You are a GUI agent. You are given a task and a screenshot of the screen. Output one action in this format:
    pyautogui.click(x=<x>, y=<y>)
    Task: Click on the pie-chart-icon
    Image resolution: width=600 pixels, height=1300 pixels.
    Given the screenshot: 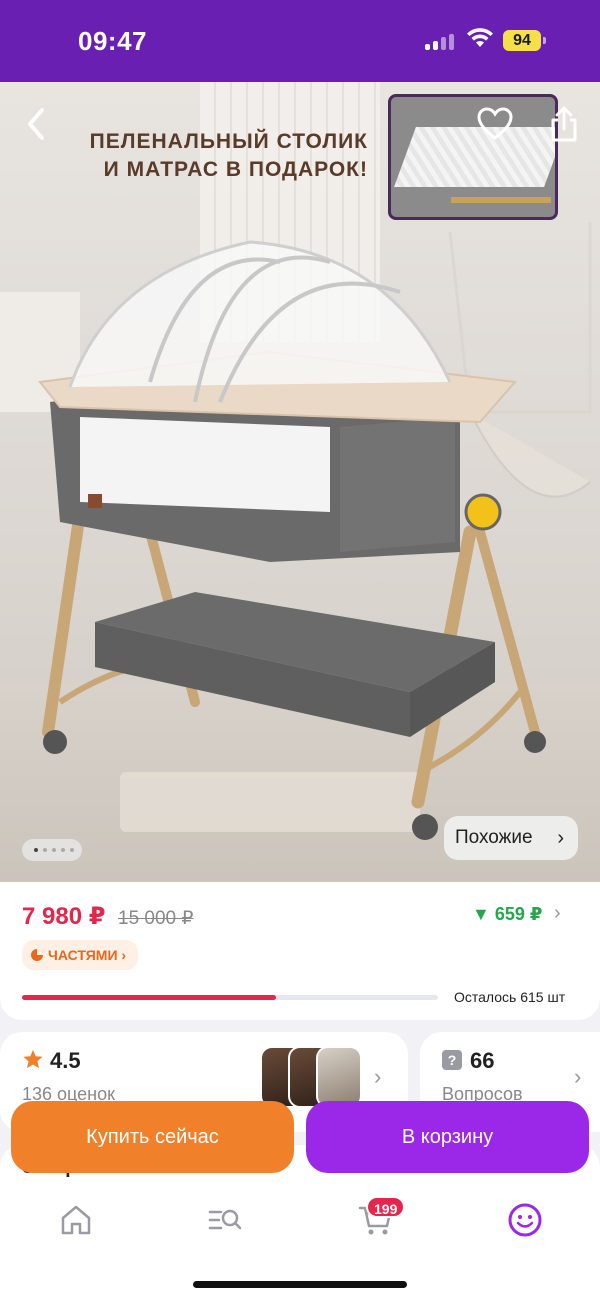 What is the action you would take?
    pyautogui.click(x=37, y=955)
    